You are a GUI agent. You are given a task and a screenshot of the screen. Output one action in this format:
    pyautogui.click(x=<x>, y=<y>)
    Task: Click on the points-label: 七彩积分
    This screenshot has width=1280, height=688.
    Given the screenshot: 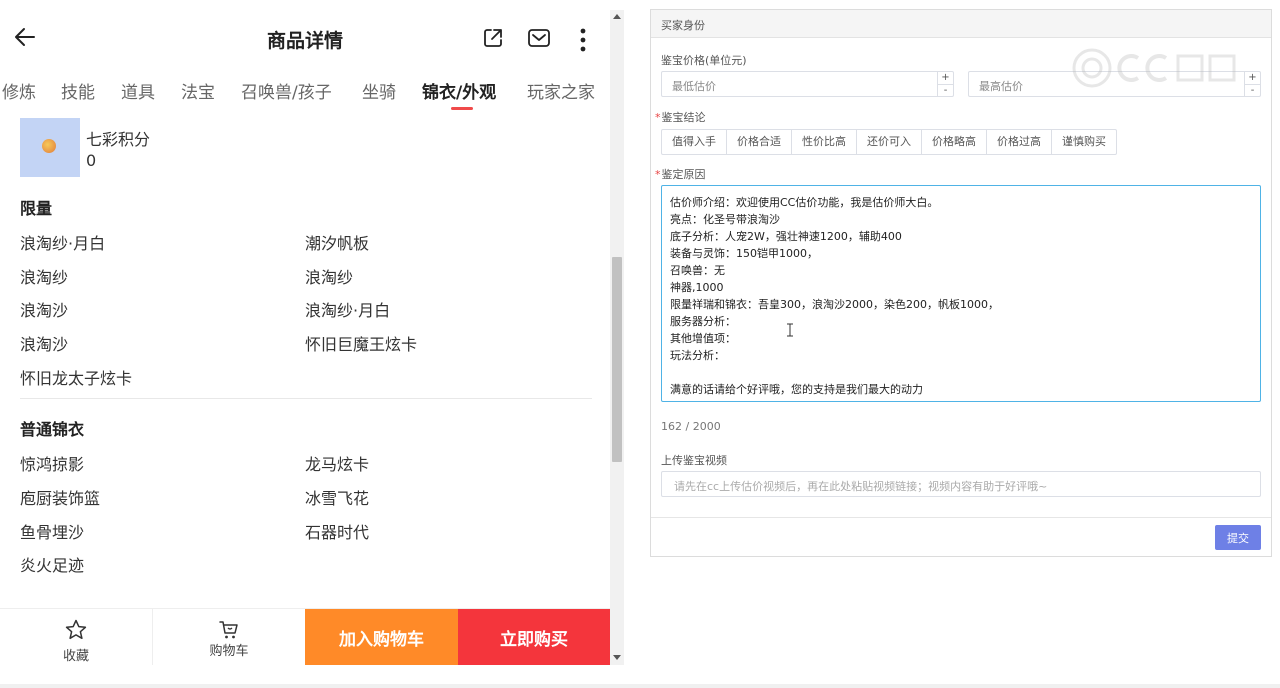 What is the action you would take?
    pyautogui.click(x=118, y=139)
    